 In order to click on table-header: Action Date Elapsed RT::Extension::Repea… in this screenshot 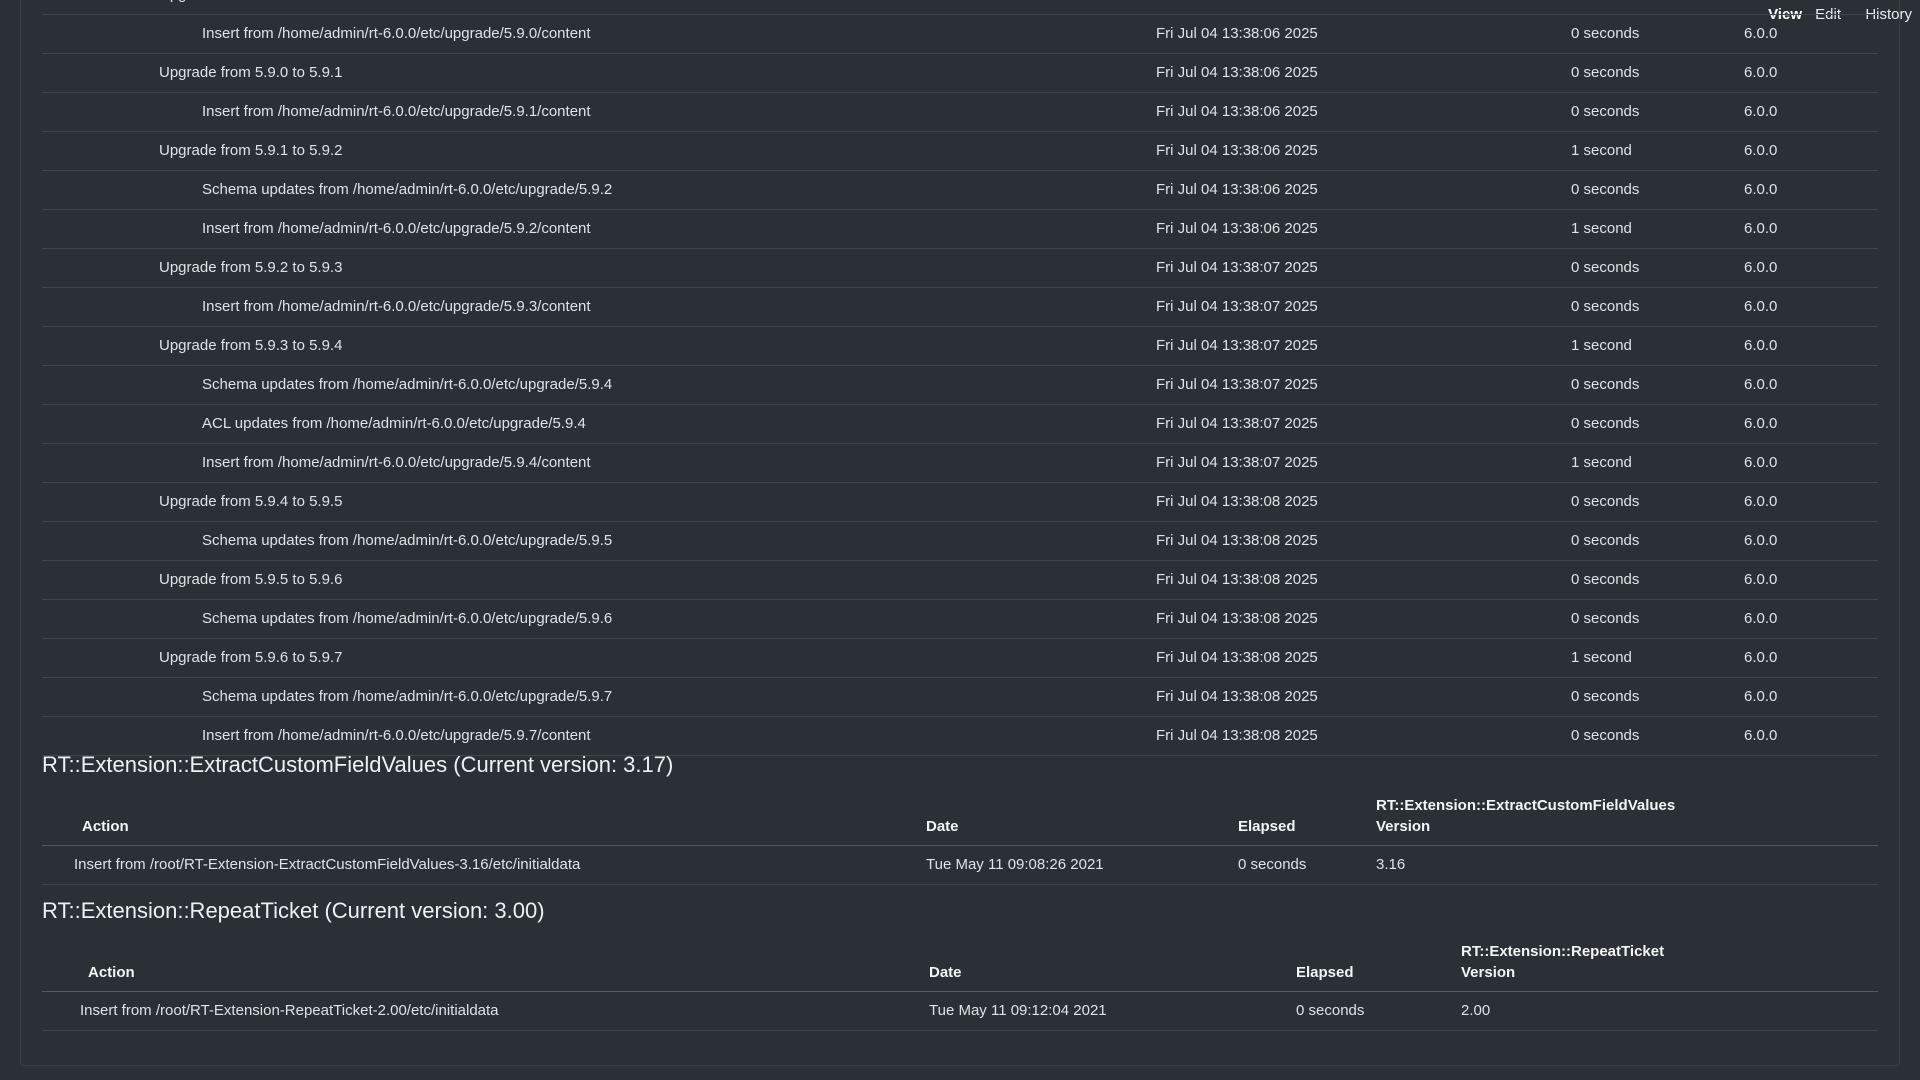, I will do `click(960, 965)`.